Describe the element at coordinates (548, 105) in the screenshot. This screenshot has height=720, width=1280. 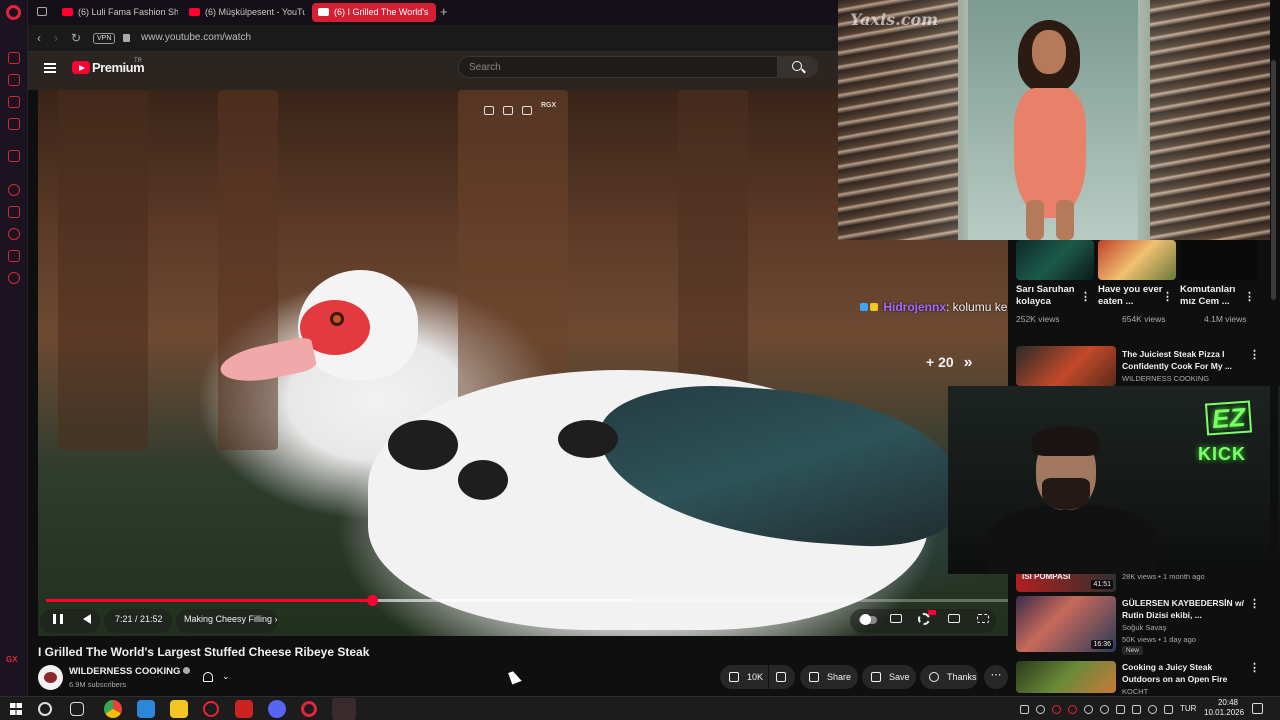
I see `rgx-badge: RGX` at that location.